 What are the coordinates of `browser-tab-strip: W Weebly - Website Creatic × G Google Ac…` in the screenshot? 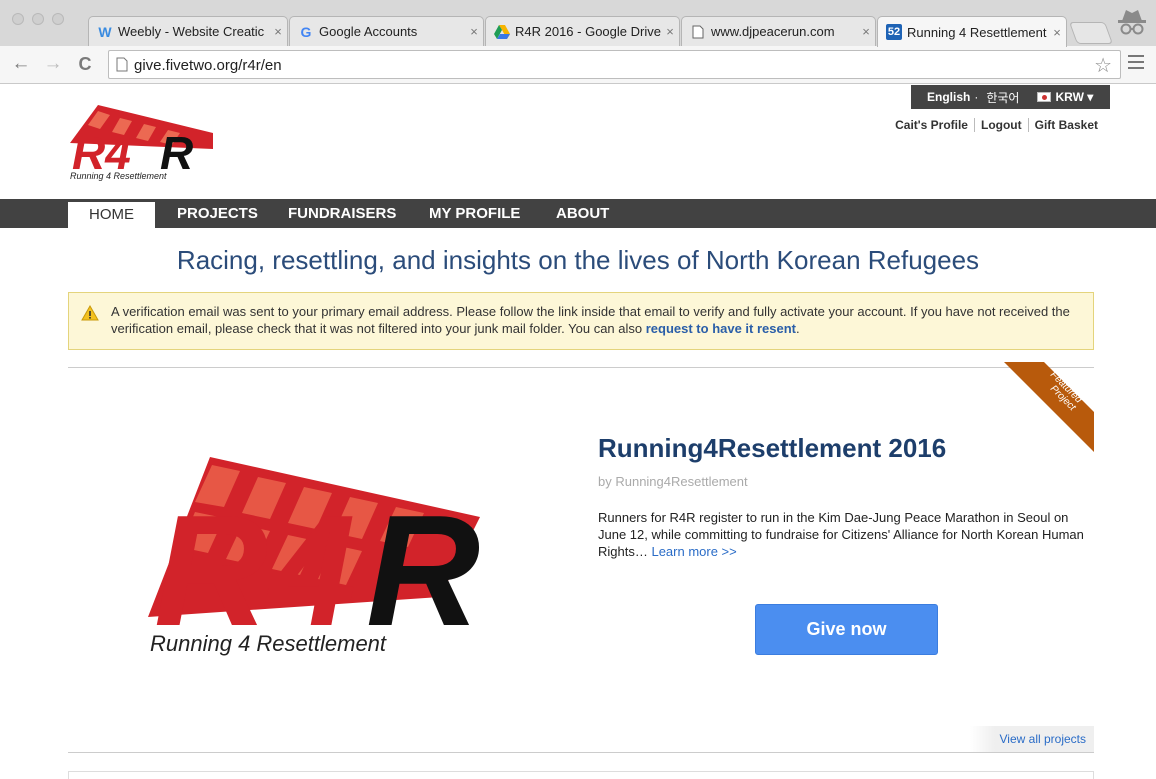 It's located at (578, 23).